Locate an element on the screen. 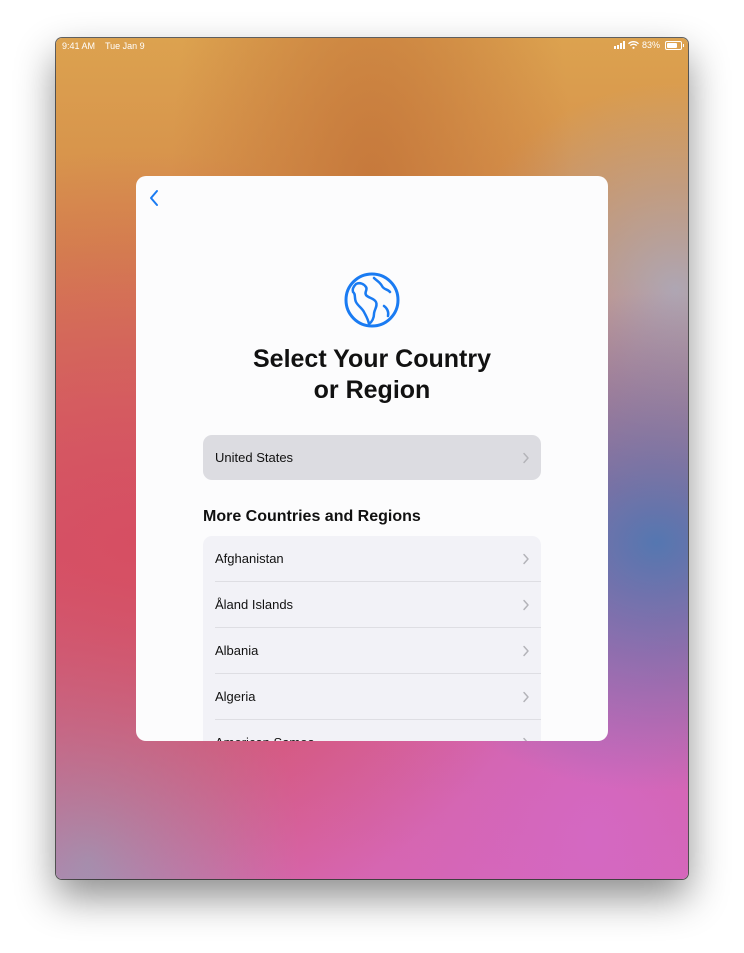 This screenshot has width=744, height=953. status-indicators: 83% is located at coordinates (648, 45).